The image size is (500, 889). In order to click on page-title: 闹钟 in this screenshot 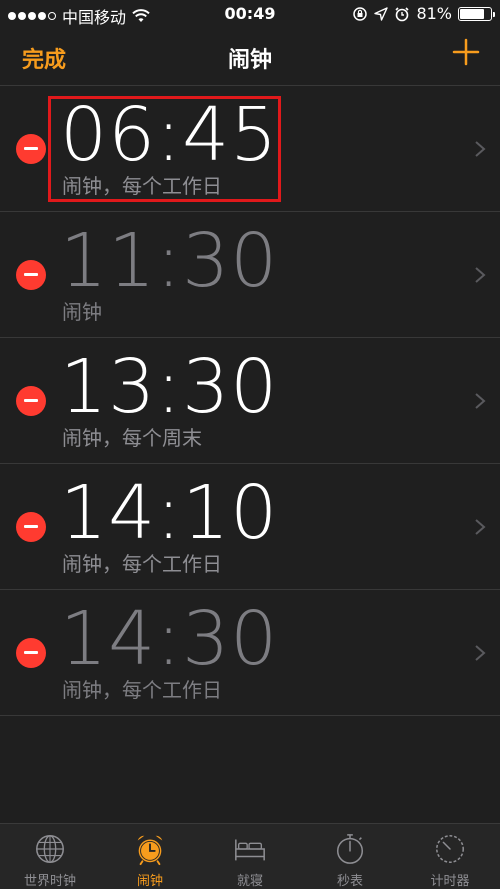, I will do `click(249, 60)`.